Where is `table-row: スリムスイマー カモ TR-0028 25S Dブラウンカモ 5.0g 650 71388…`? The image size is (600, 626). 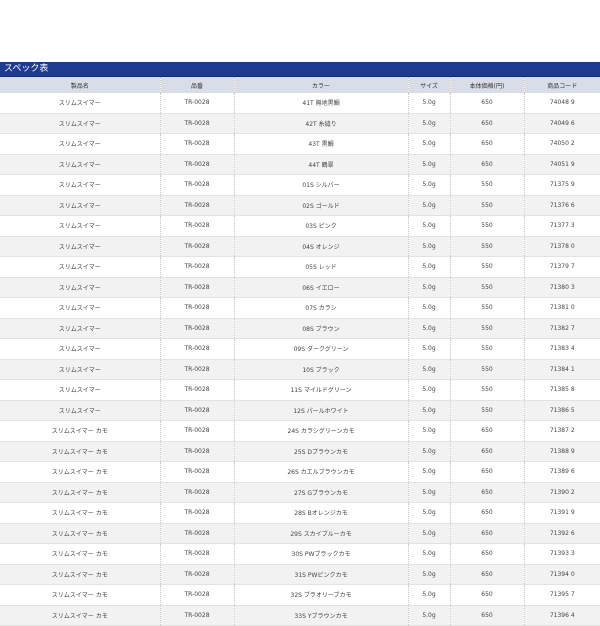
table-row: スリムスイマー カモ TR-0028 25S Dブラウンカモ 5.0g 650 71388… is located at coordinates (300, 451).